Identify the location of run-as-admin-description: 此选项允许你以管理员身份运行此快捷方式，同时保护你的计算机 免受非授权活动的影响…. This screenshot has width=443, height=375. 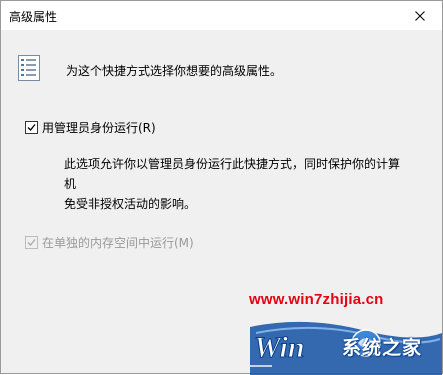
(234, 184).